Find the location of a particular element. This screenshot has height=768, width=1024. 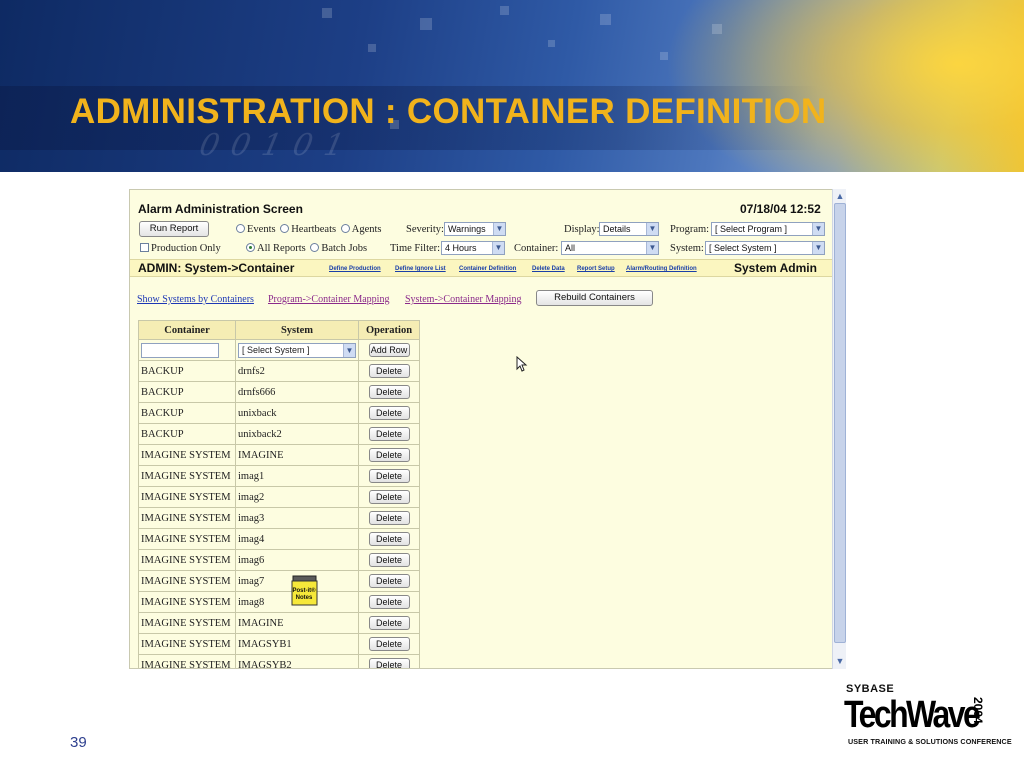

system-cell: unixback2 is located at coordinates (297, 434).